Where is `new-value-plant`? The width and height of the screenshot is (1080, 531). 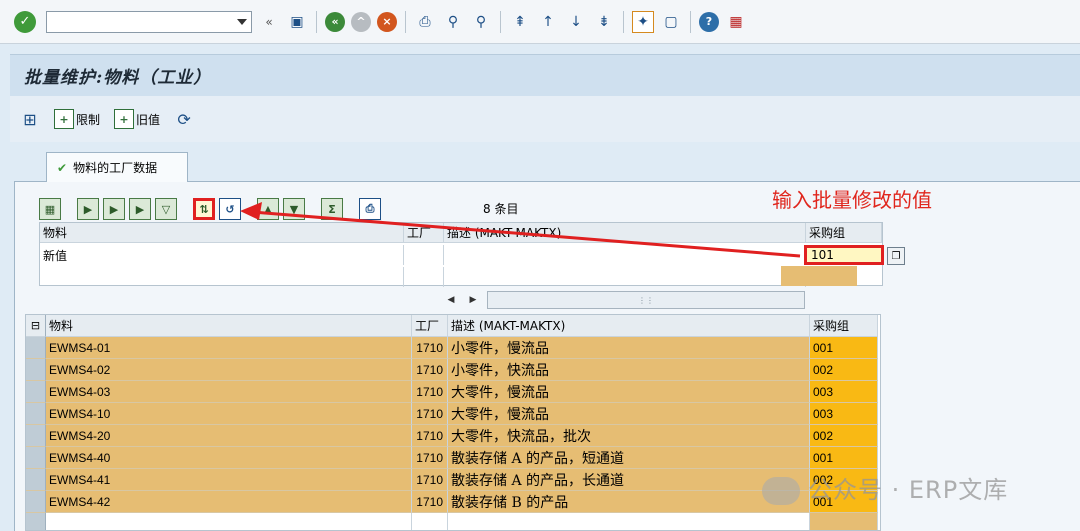 new-value-plant is located at coordinates (424, 255).